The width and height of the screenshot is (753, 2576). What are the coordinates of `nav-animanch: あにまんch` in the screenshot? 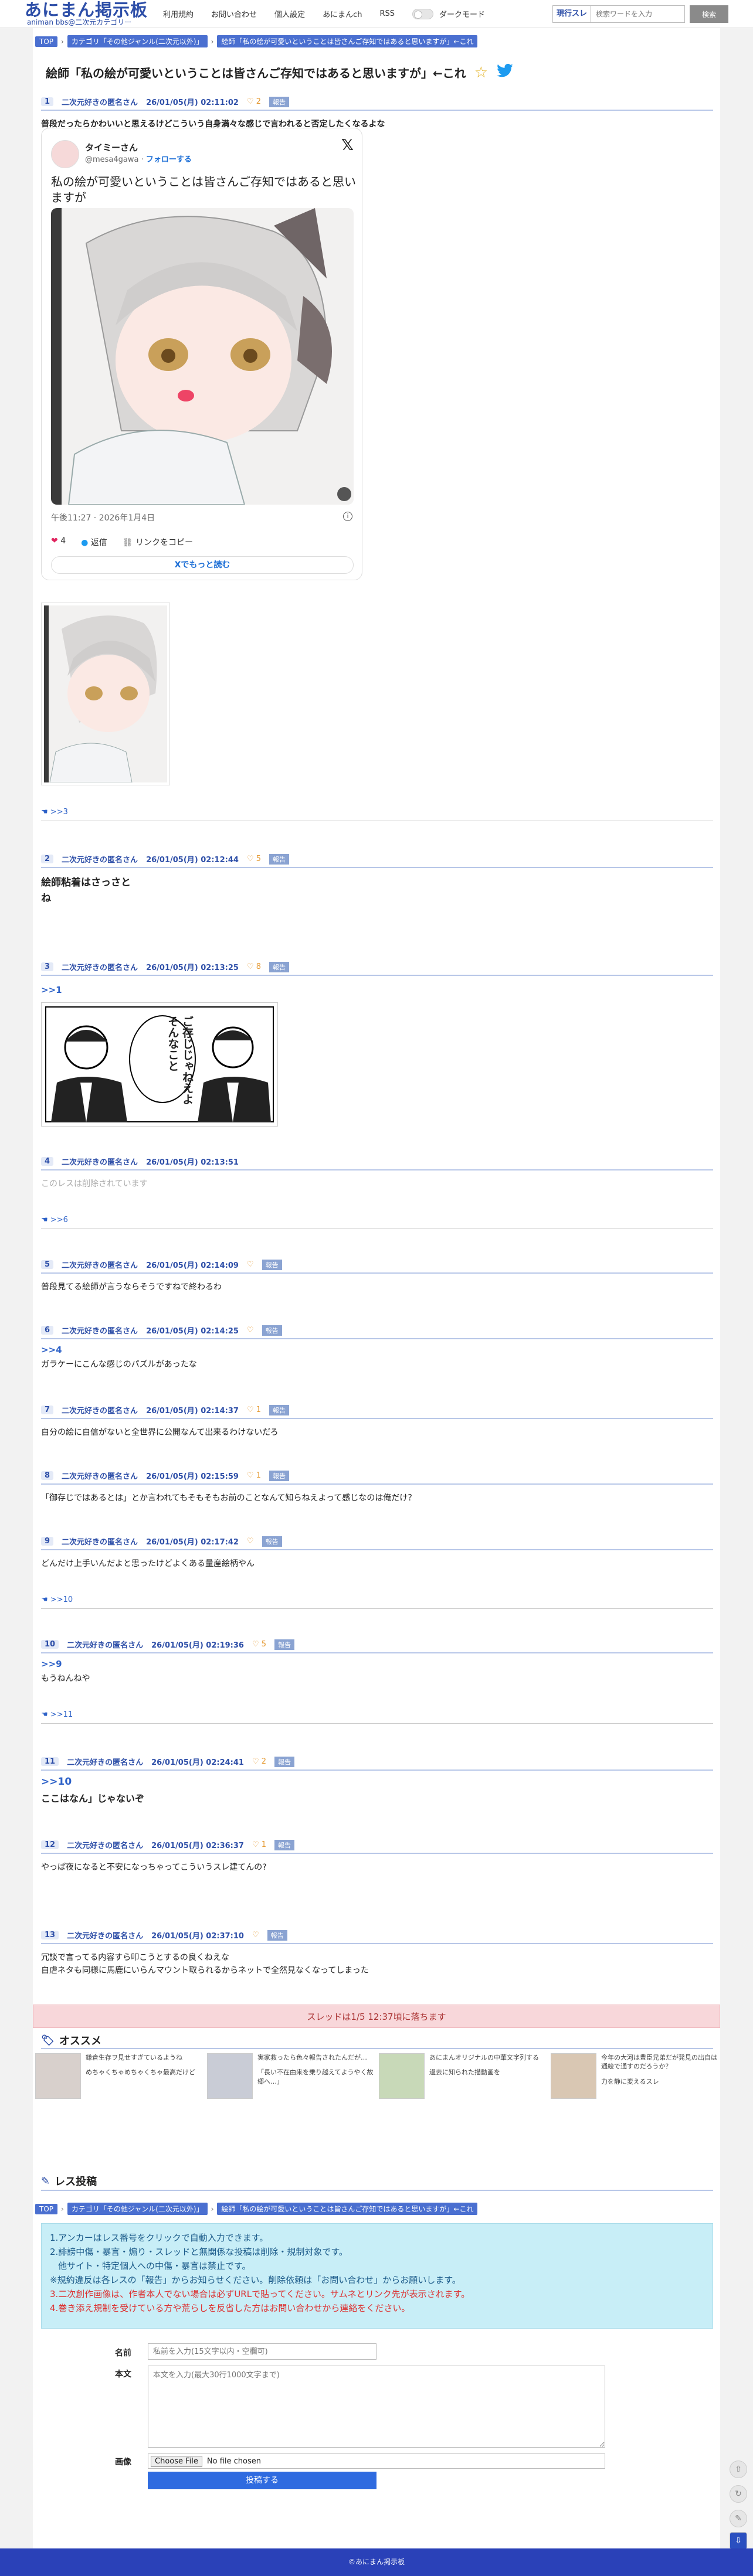 It's located at (343, 13).